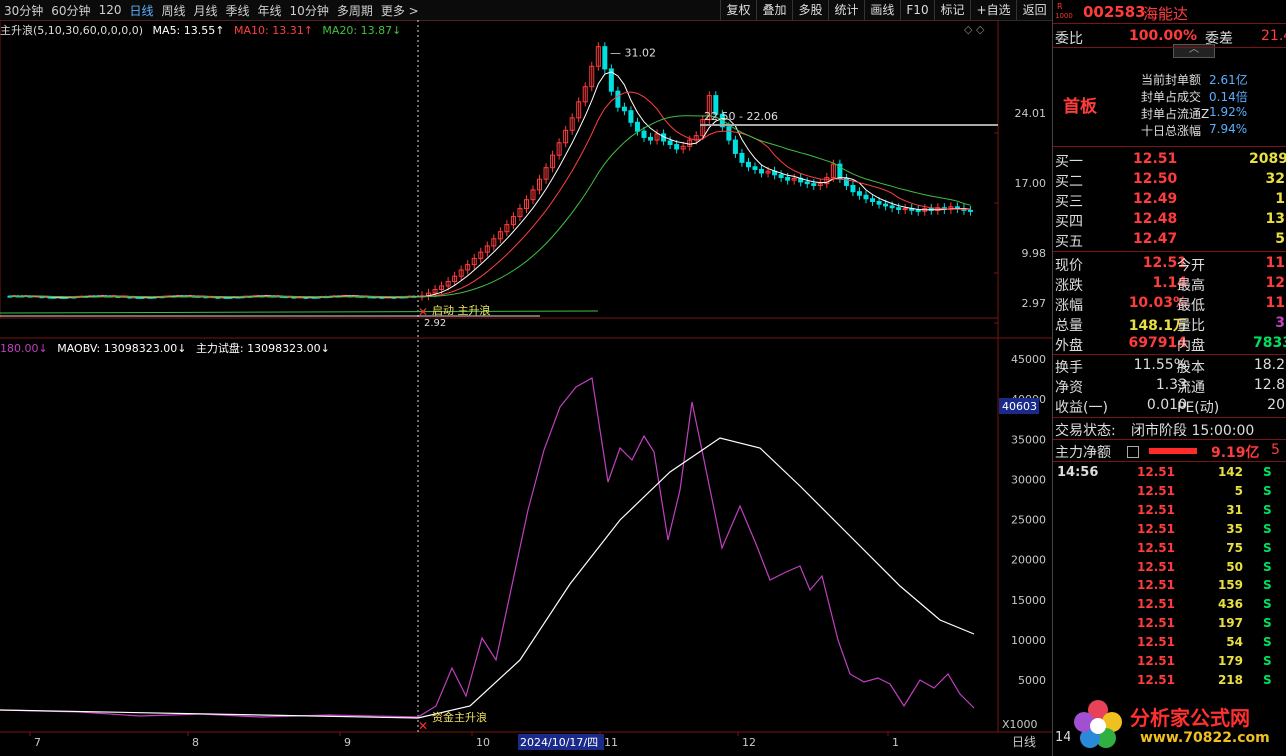 The width and height of the screenshot is (1286, 756). I want to click on sub-y-tick-label: 25000, so click(1028, 520).